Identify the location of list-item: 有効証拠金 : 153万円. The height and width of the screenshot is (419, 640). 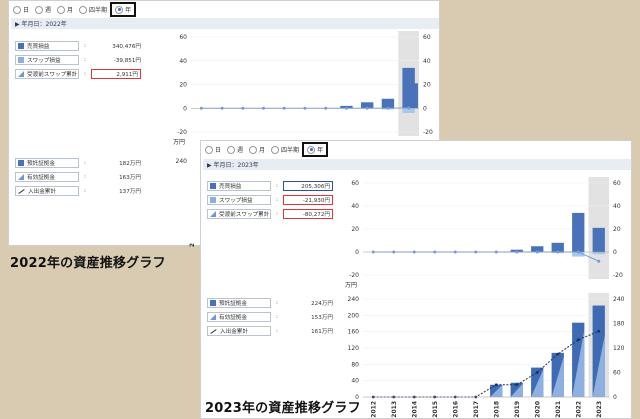
(270, 317).